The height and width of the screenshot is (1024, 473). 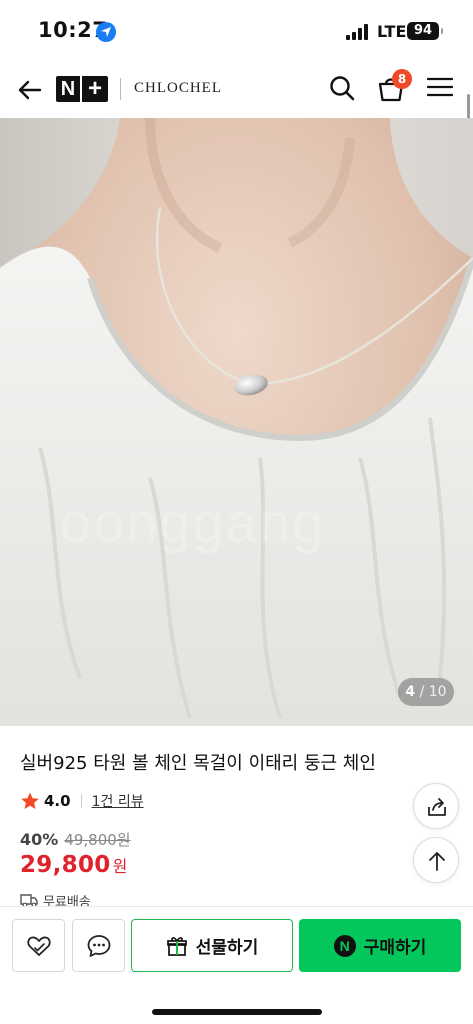 What do you see at coordinates (236, 31) in the screenshot?
I see `status-bar: 10:27 LTE 94` at bounding box center [236, 31].